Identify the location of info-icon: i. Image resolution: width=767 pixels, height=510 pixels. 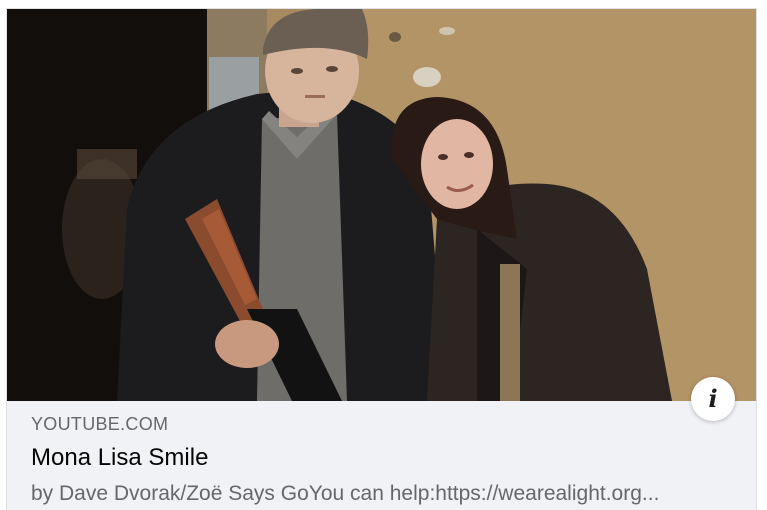
(713, 398).